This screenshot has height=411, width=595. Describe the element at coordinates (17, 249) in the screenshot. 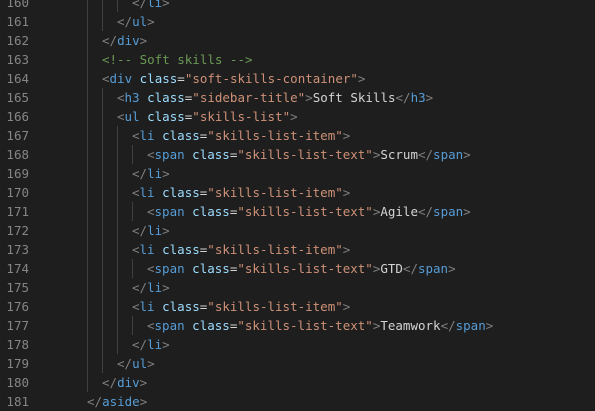

I see `line-number: 173` at that location.